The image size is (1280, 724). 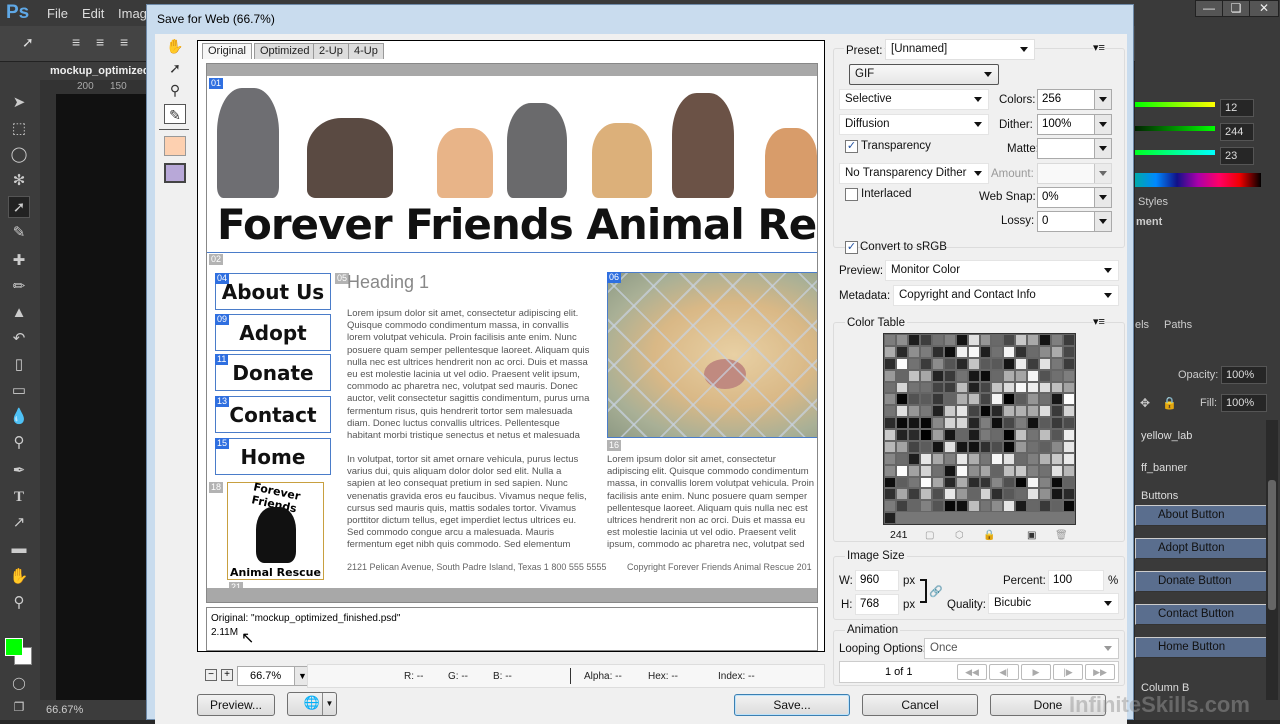 What do you see at coordinates (1201, 435) in the screenshot?
I see `layer-yellow-lab: yellow_lab` at bounding box center [1201, 435].